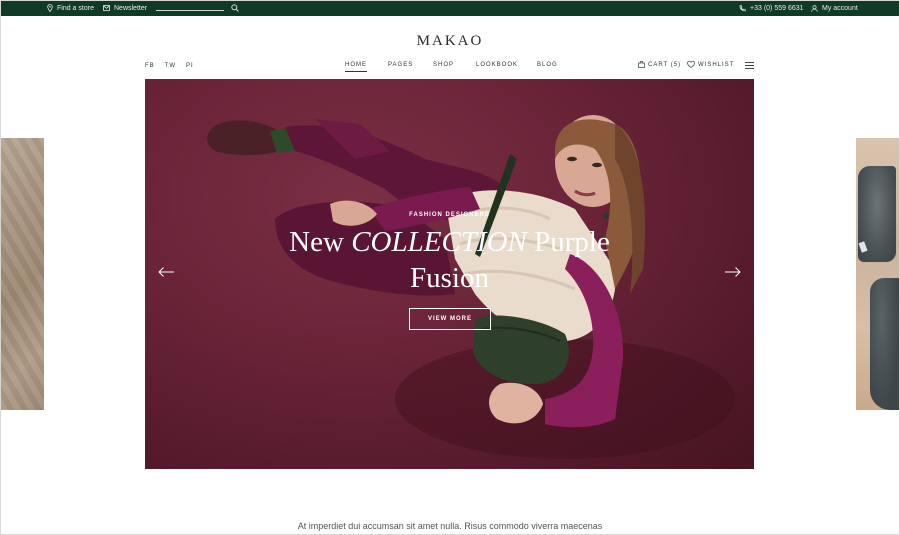 This screenshot has height=535, width=900. What do you see at coordinates (742, 7) in the screenshot?
I see `phone-icon` at bounding box center [742, 7].